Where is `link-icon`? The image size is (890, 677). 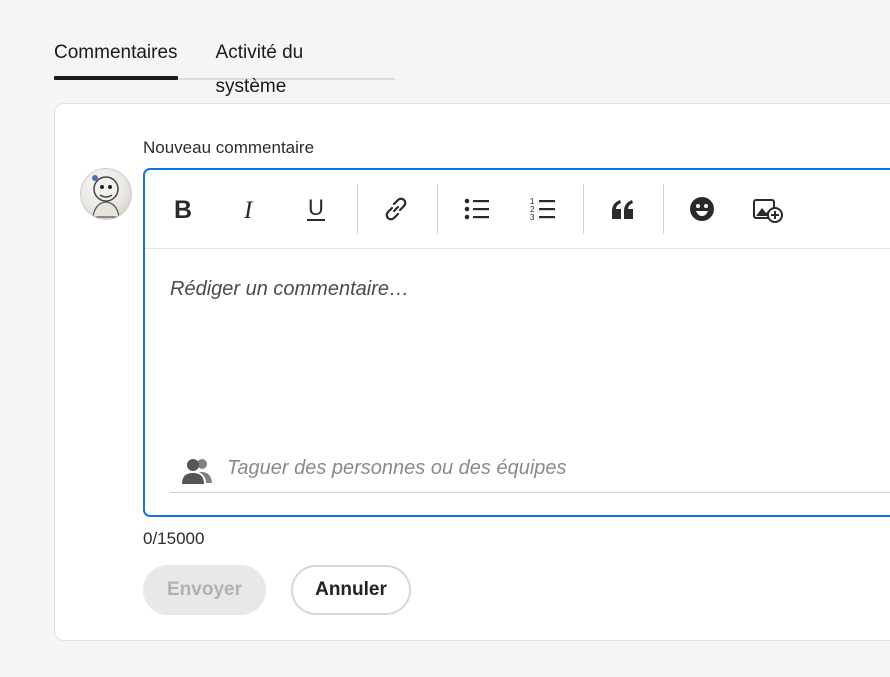
link-icon is located at coordinates (396, 209).